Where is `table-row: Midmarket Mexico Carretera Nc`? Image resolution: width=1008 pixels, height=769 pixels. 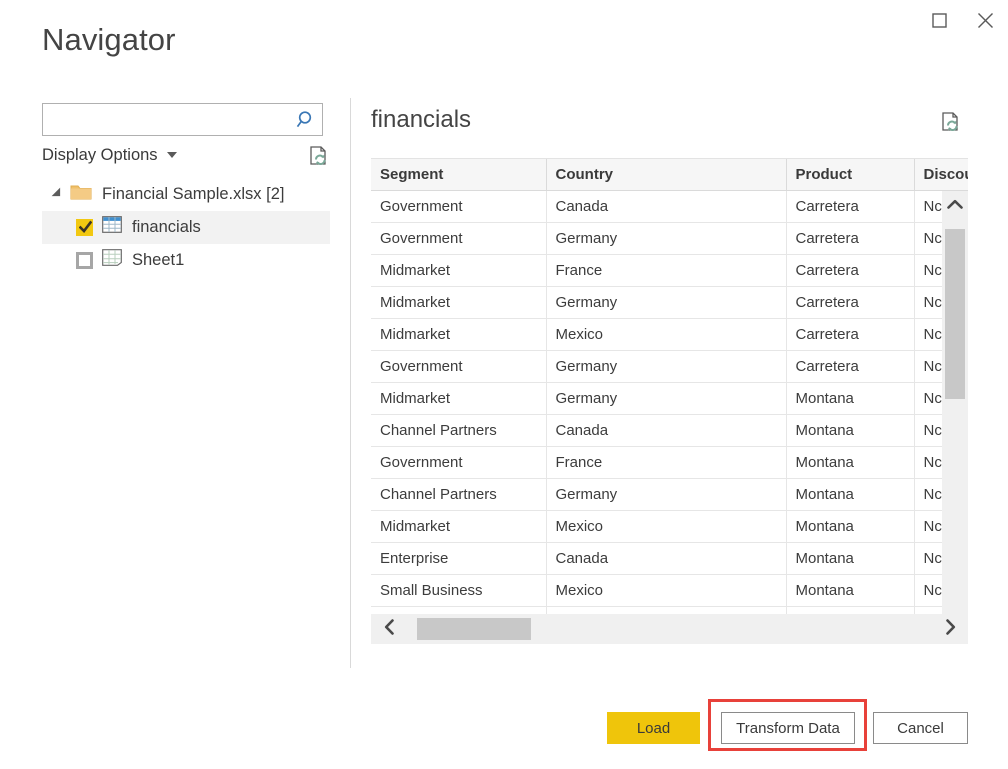
table-row: Midmarket Mexico Carretera Nc is located at coordinates (669, 334).